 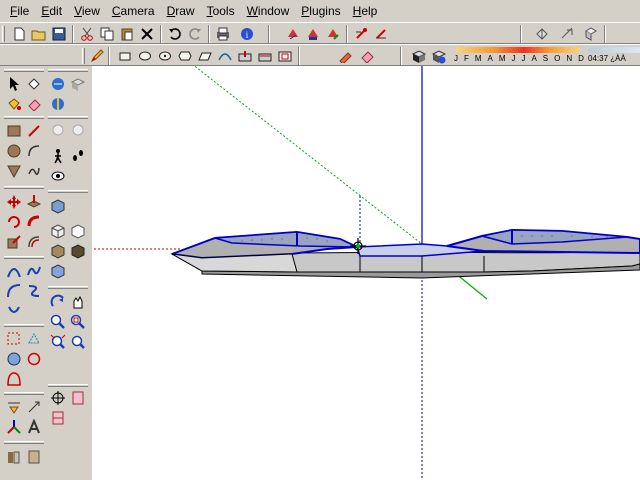 What do you see at coordinates (320, 11) in the screenshot?
I see `menu-plugins: Plugins` at bounding box center [320, 11].